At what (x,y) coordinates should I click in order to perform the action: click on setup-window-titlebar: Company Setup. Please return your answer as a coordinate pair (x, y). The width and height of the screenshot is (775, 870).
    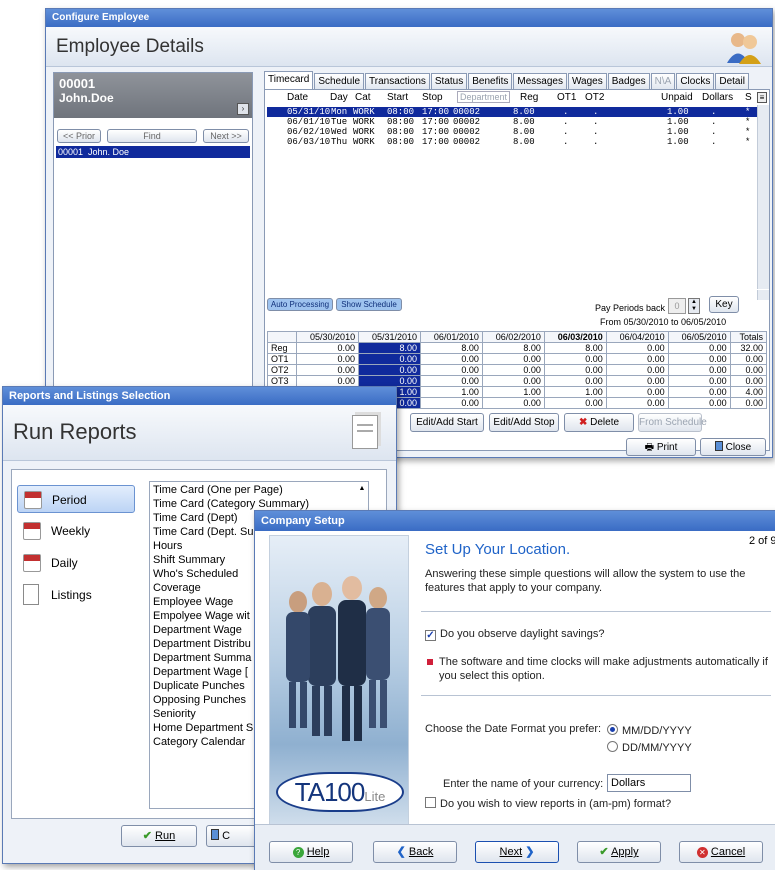
    Looking at the image, I should click on (515, 521).